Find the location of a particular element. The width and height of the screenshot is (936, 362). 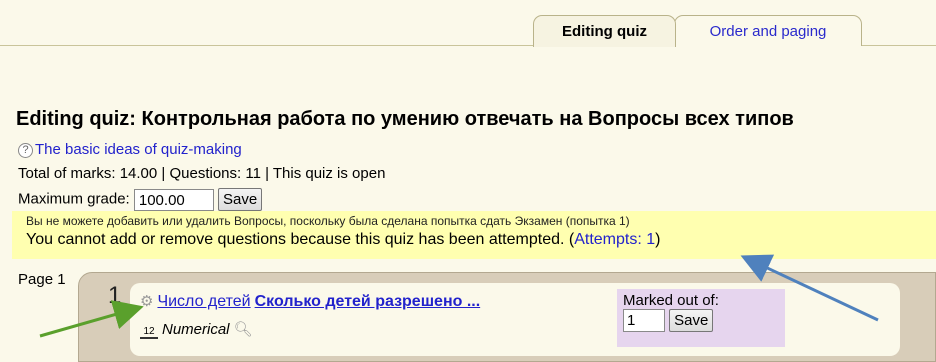

tab-order-and-paging: Order and paging is located at coordinates (768, 30).